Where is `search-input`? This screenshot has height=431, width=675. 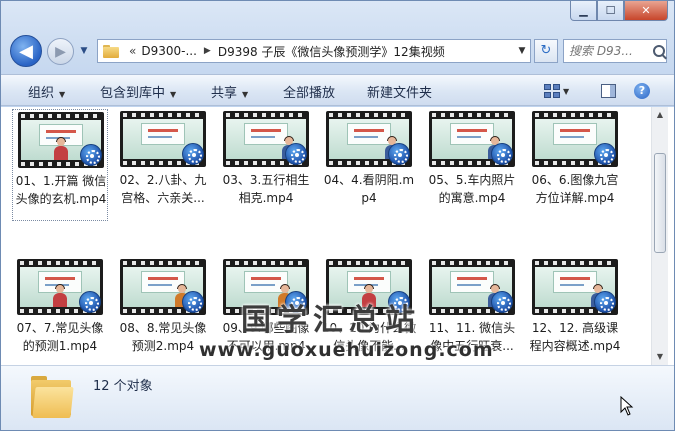 search-input is located at coordinates (610, 51).